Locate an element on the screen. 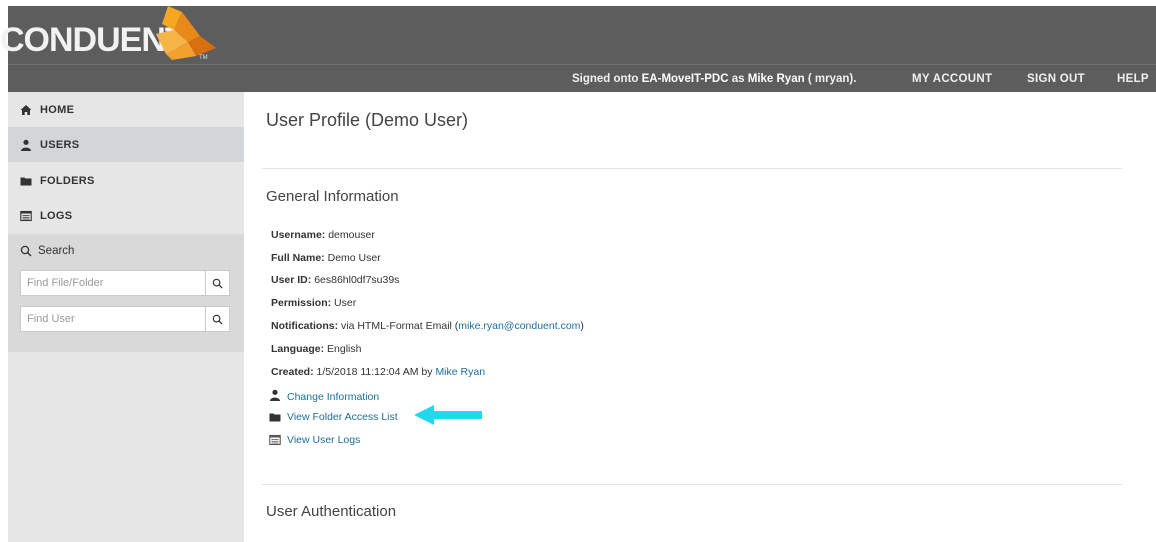 The image size is (1156, 542). full-name-value: Demo User is located at coordinates (354, 258).